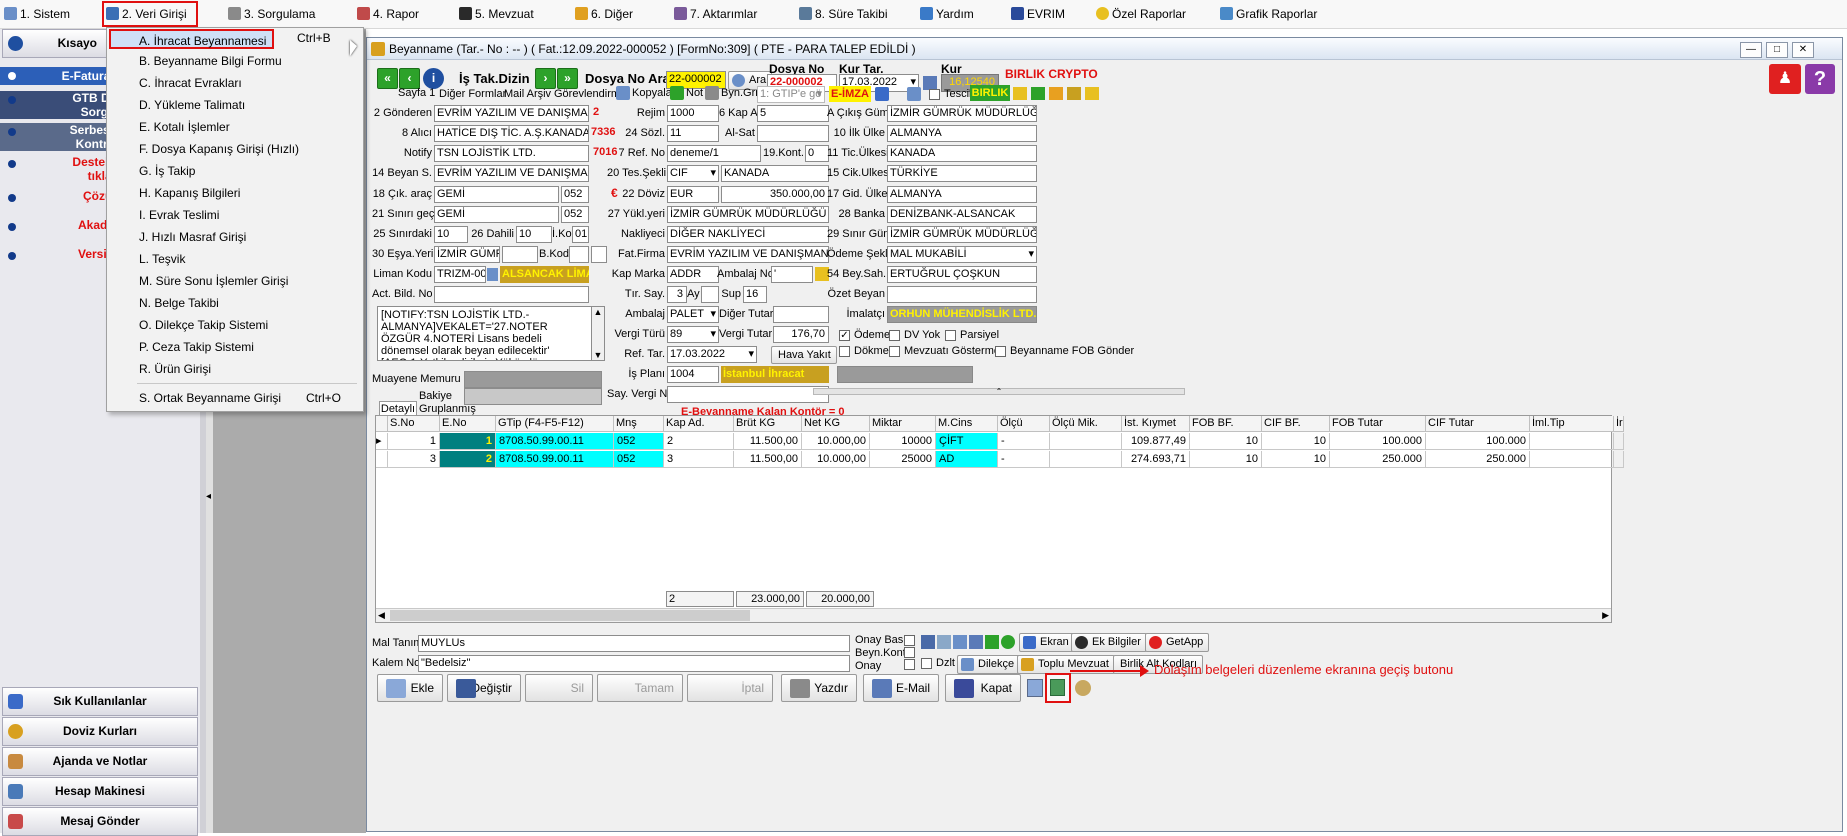 The height and width of the screenshot is (836, 1847). I want to click on sinir-gec-code: 052, so click(575, 214).